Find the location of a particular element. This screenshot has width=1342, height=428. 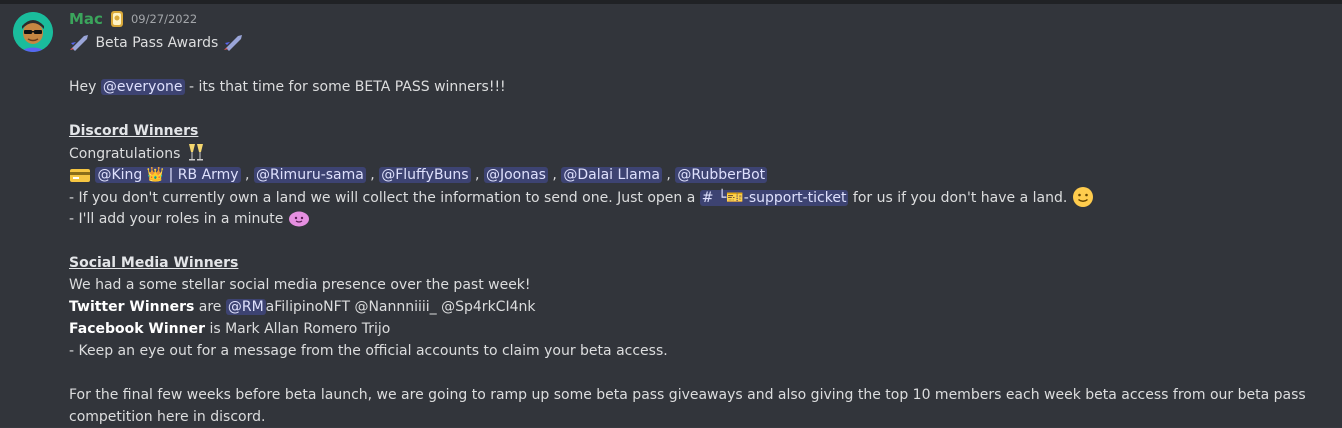

winner-mention: @RubberBot is located at coordinates (721, 175).